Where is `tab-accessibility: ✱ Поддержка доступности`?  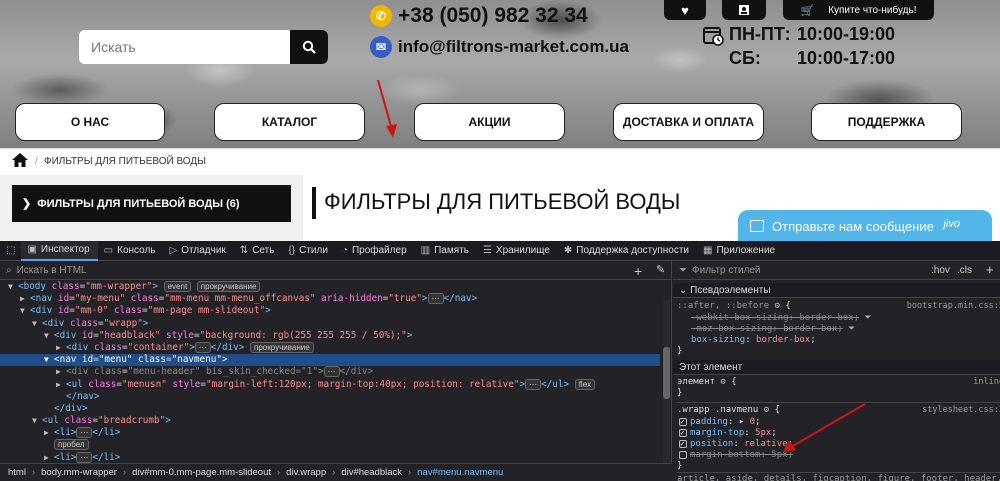
tab-accessibility: ✱ Поддержка доступности is located at coordinates (627, 251).